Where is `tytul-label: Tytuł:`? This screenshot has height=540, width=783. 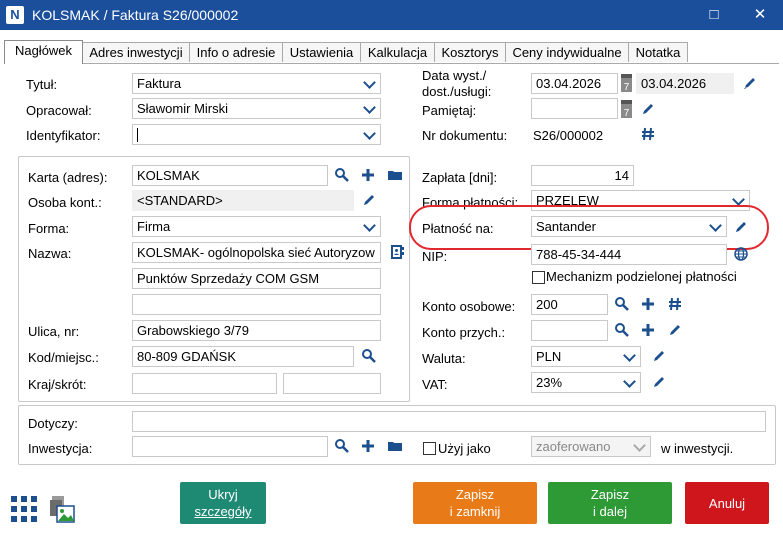 tytul-label: Tytuł: is located at coordinates (42, 84).